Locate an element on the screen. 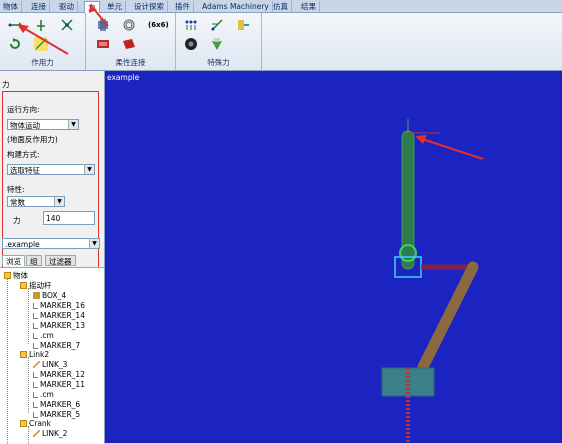  tree-node-bodies: 物体 is located at coordinates (16, 276).